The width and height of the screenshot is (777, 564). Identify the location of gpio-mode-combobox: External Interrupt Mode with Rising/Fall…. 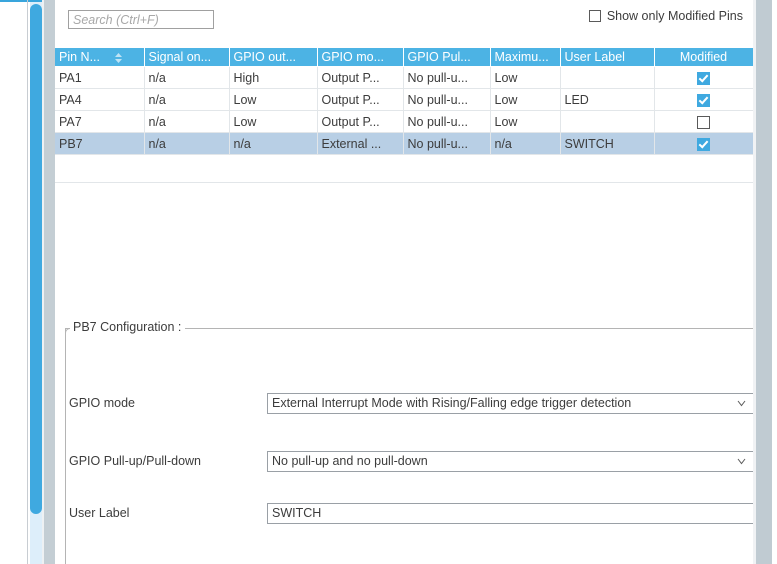
(511, 403).